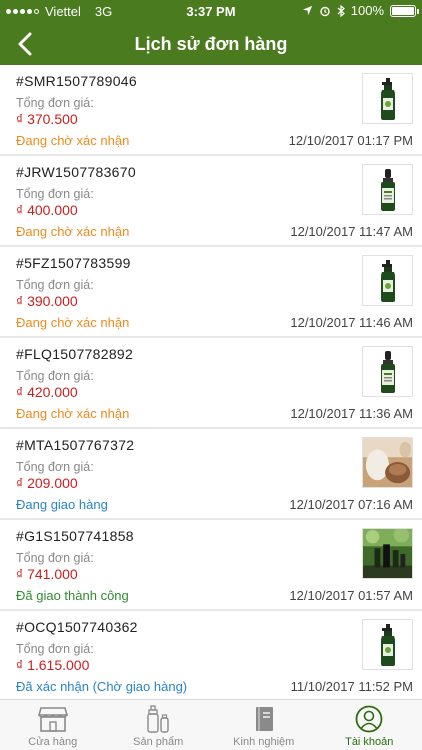 The image size is (422, 750). Describe the element at coordinates (47, 483) in the screenshot. I see `order-total: ₫ 209.000` at that location.